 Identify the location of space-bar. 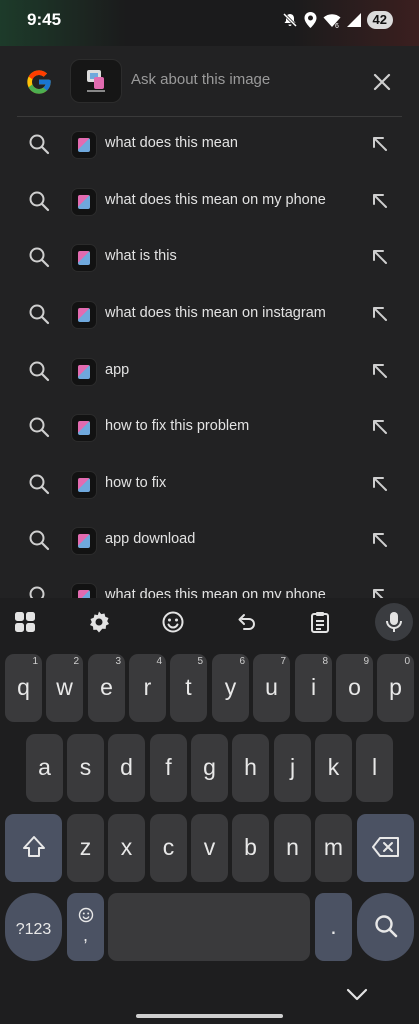
(209, 927).